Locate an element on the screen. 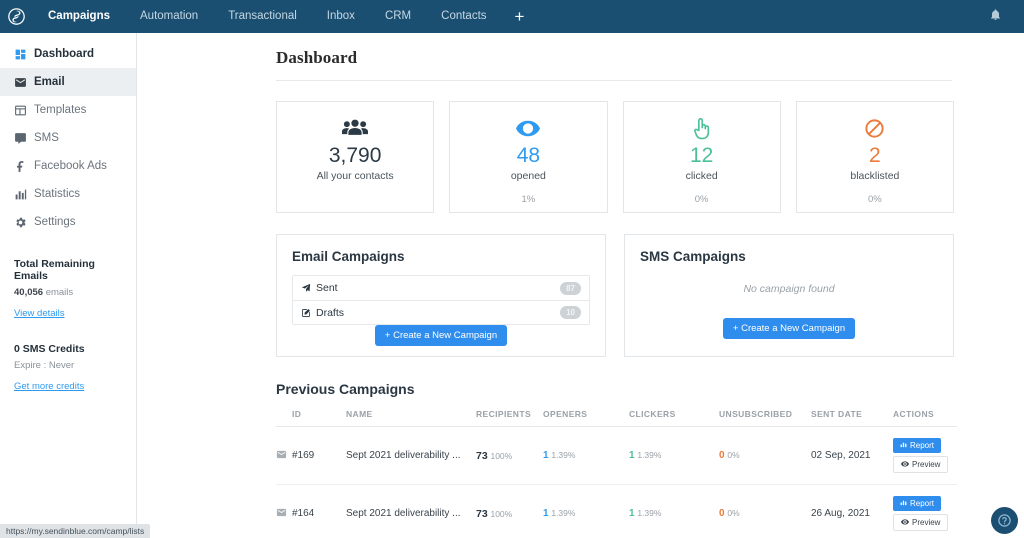 Image resolution: width=1024 pixels, height=538 pixels. stat-card-contacts-value: 3,790 is located at coordinates (355, 155).